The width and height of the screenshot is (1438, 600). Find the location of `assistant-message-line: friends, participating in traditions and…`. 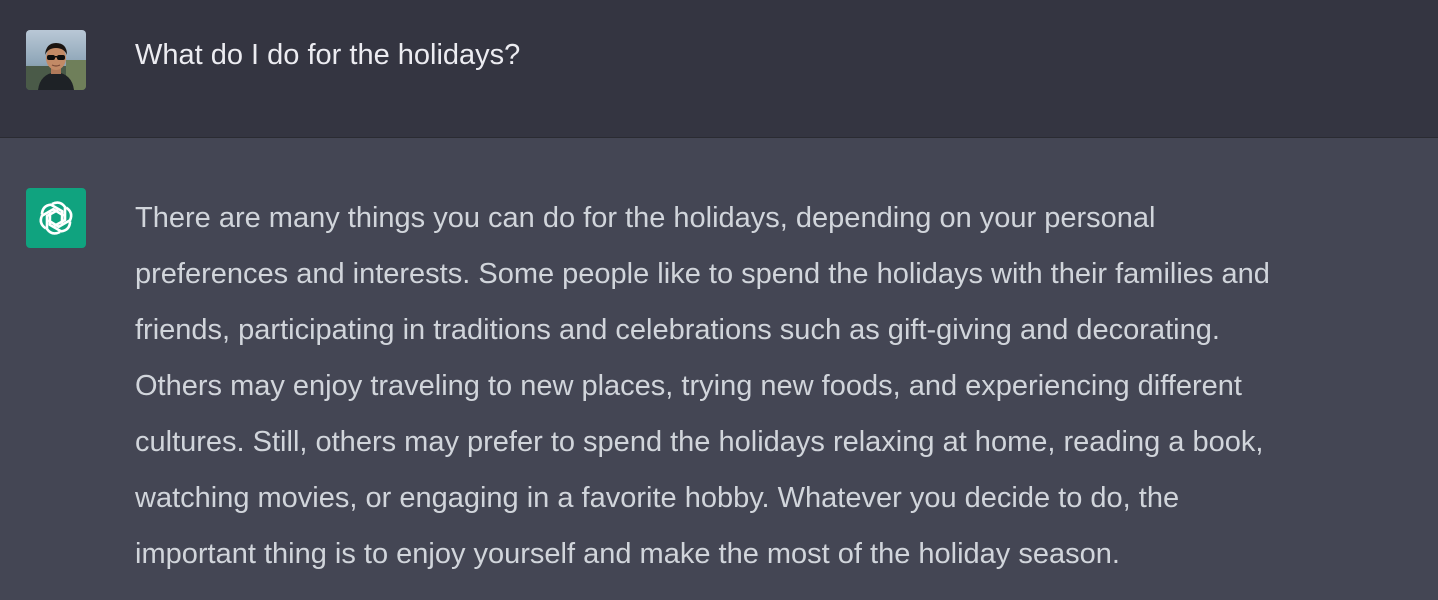

assistant-message-line: friends, participating in traditions and… is located at coordinates (677, 330).